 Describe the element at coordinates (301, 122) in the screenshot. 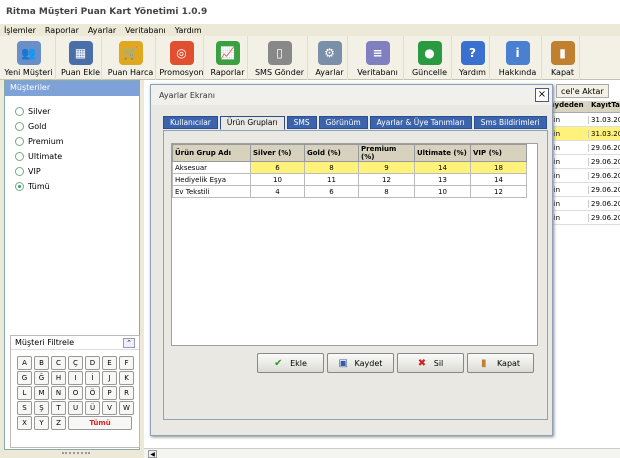

I see `tab-sms: SMS` at that location.